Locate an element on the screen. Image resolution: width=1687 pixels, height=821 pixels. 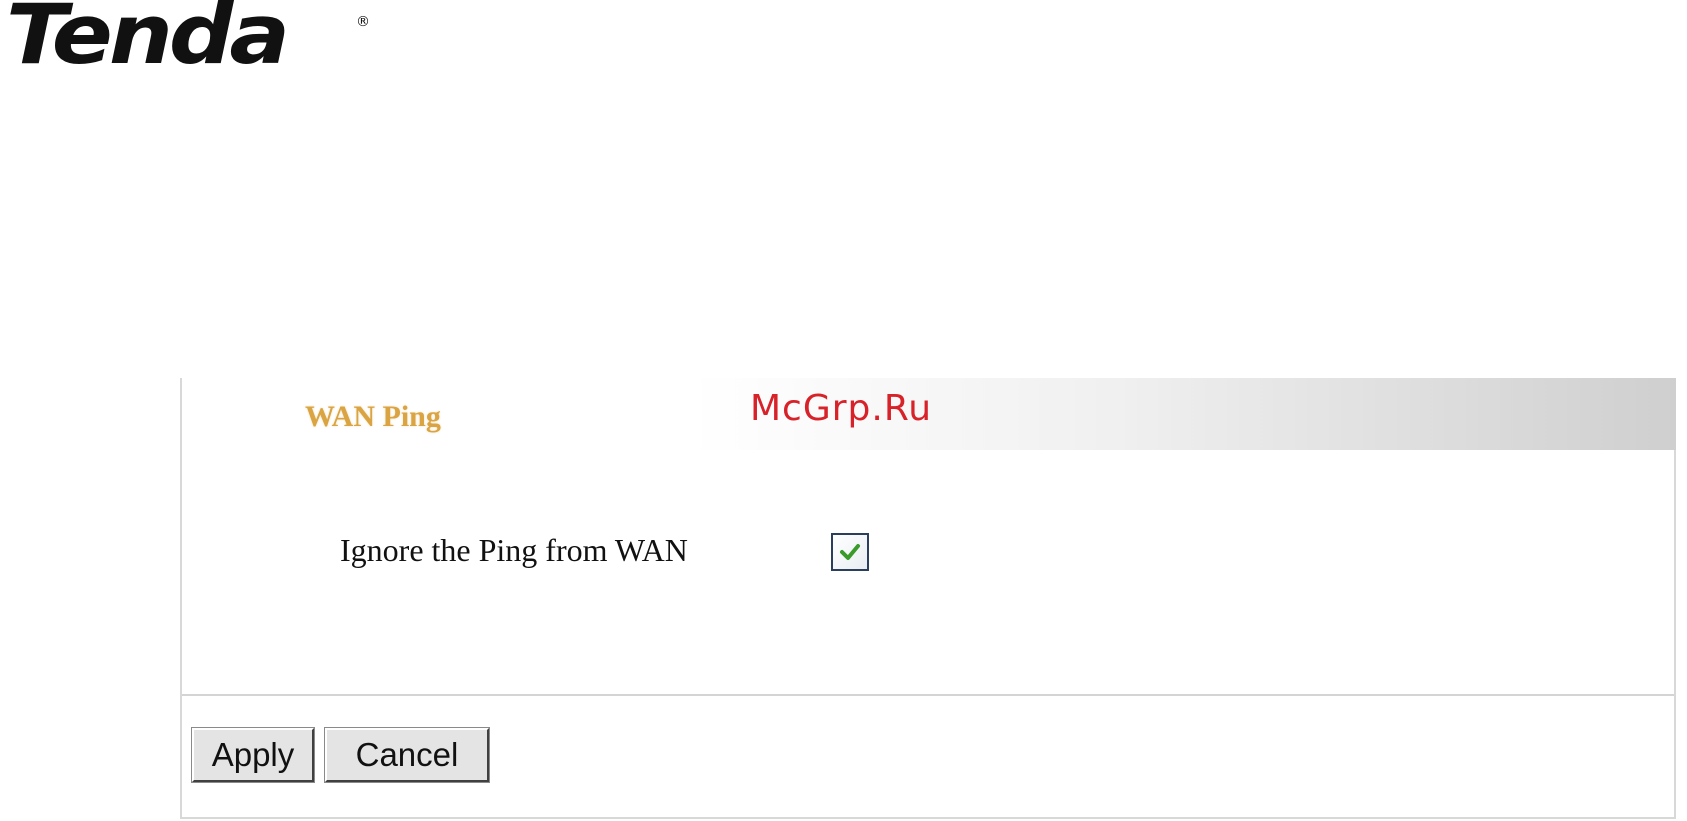
panel-title: WAN Ping is located at coordinates (373, 416).